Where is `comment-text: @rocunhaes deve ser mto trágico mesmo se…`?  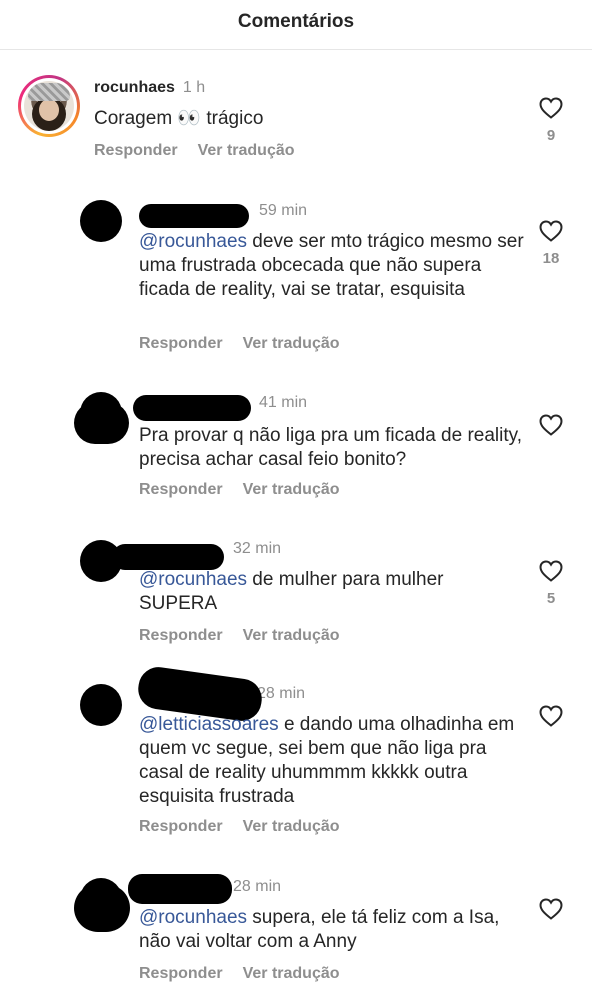 comment-text: @rocunhaes deve ser mto trágico mesmo se… is located at coordinates (334, 266).